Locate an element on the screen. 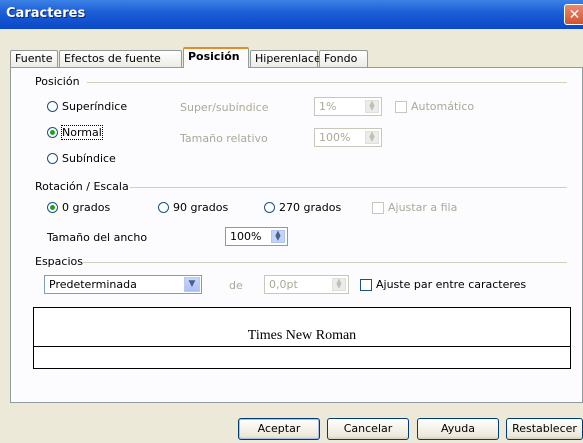 The height and width of the screenshot is (443, 583). espacios-stepper: 0,0pt ▲ ▼ is located at coordinates (306, 284).